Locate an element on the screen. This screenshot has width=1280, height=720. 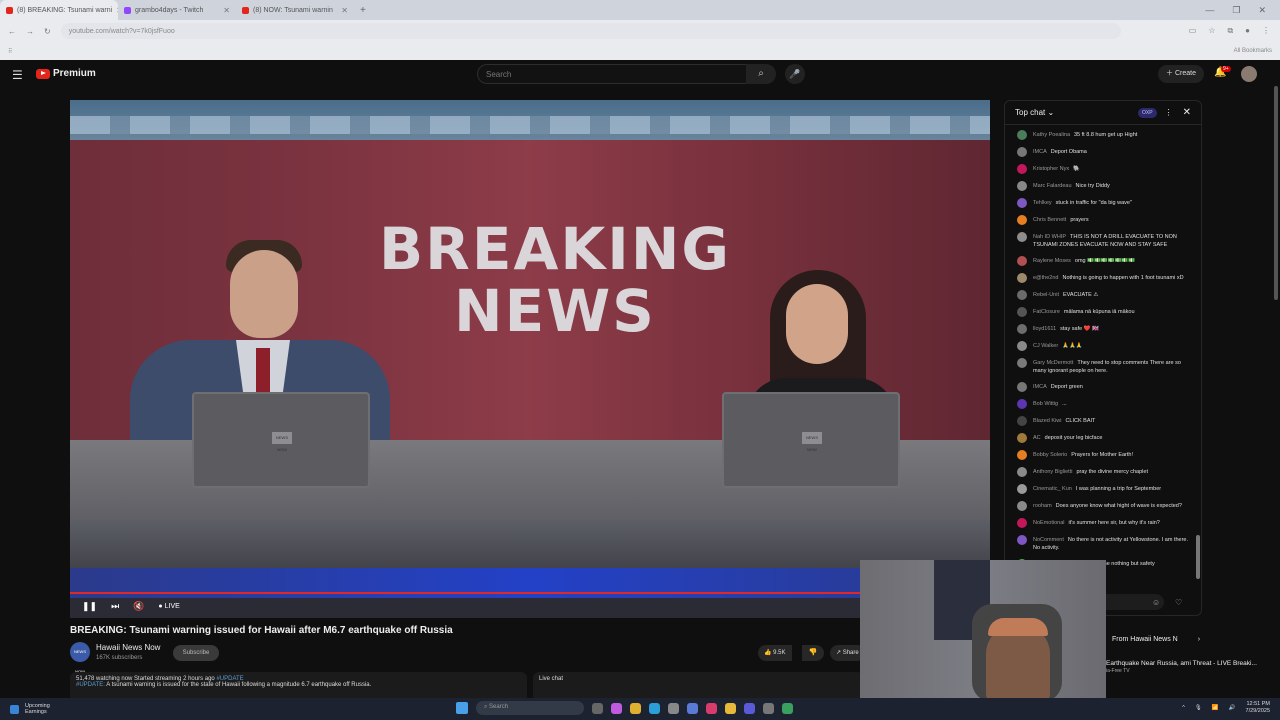
chat-author: Raylene Moses is located at coordinates (1052, 261).